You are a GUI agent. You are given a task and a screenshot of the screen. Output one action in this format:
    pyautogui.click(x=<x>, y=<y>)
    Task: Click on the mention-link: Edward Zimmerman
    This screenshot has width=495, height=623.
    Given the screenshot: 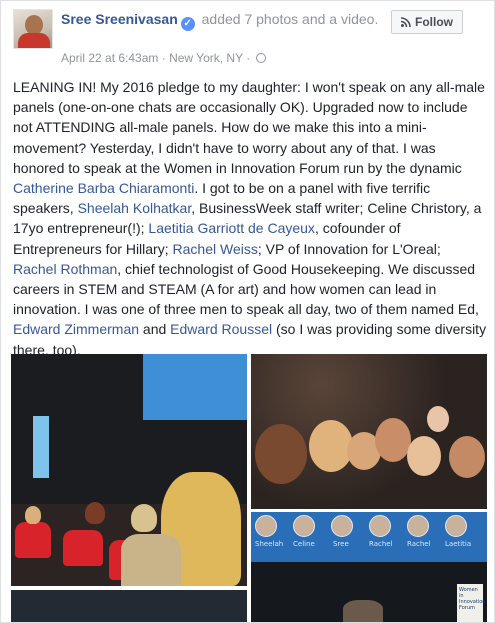 What is the action you would take?
    pyautogui.click(x=76, y=329)
    